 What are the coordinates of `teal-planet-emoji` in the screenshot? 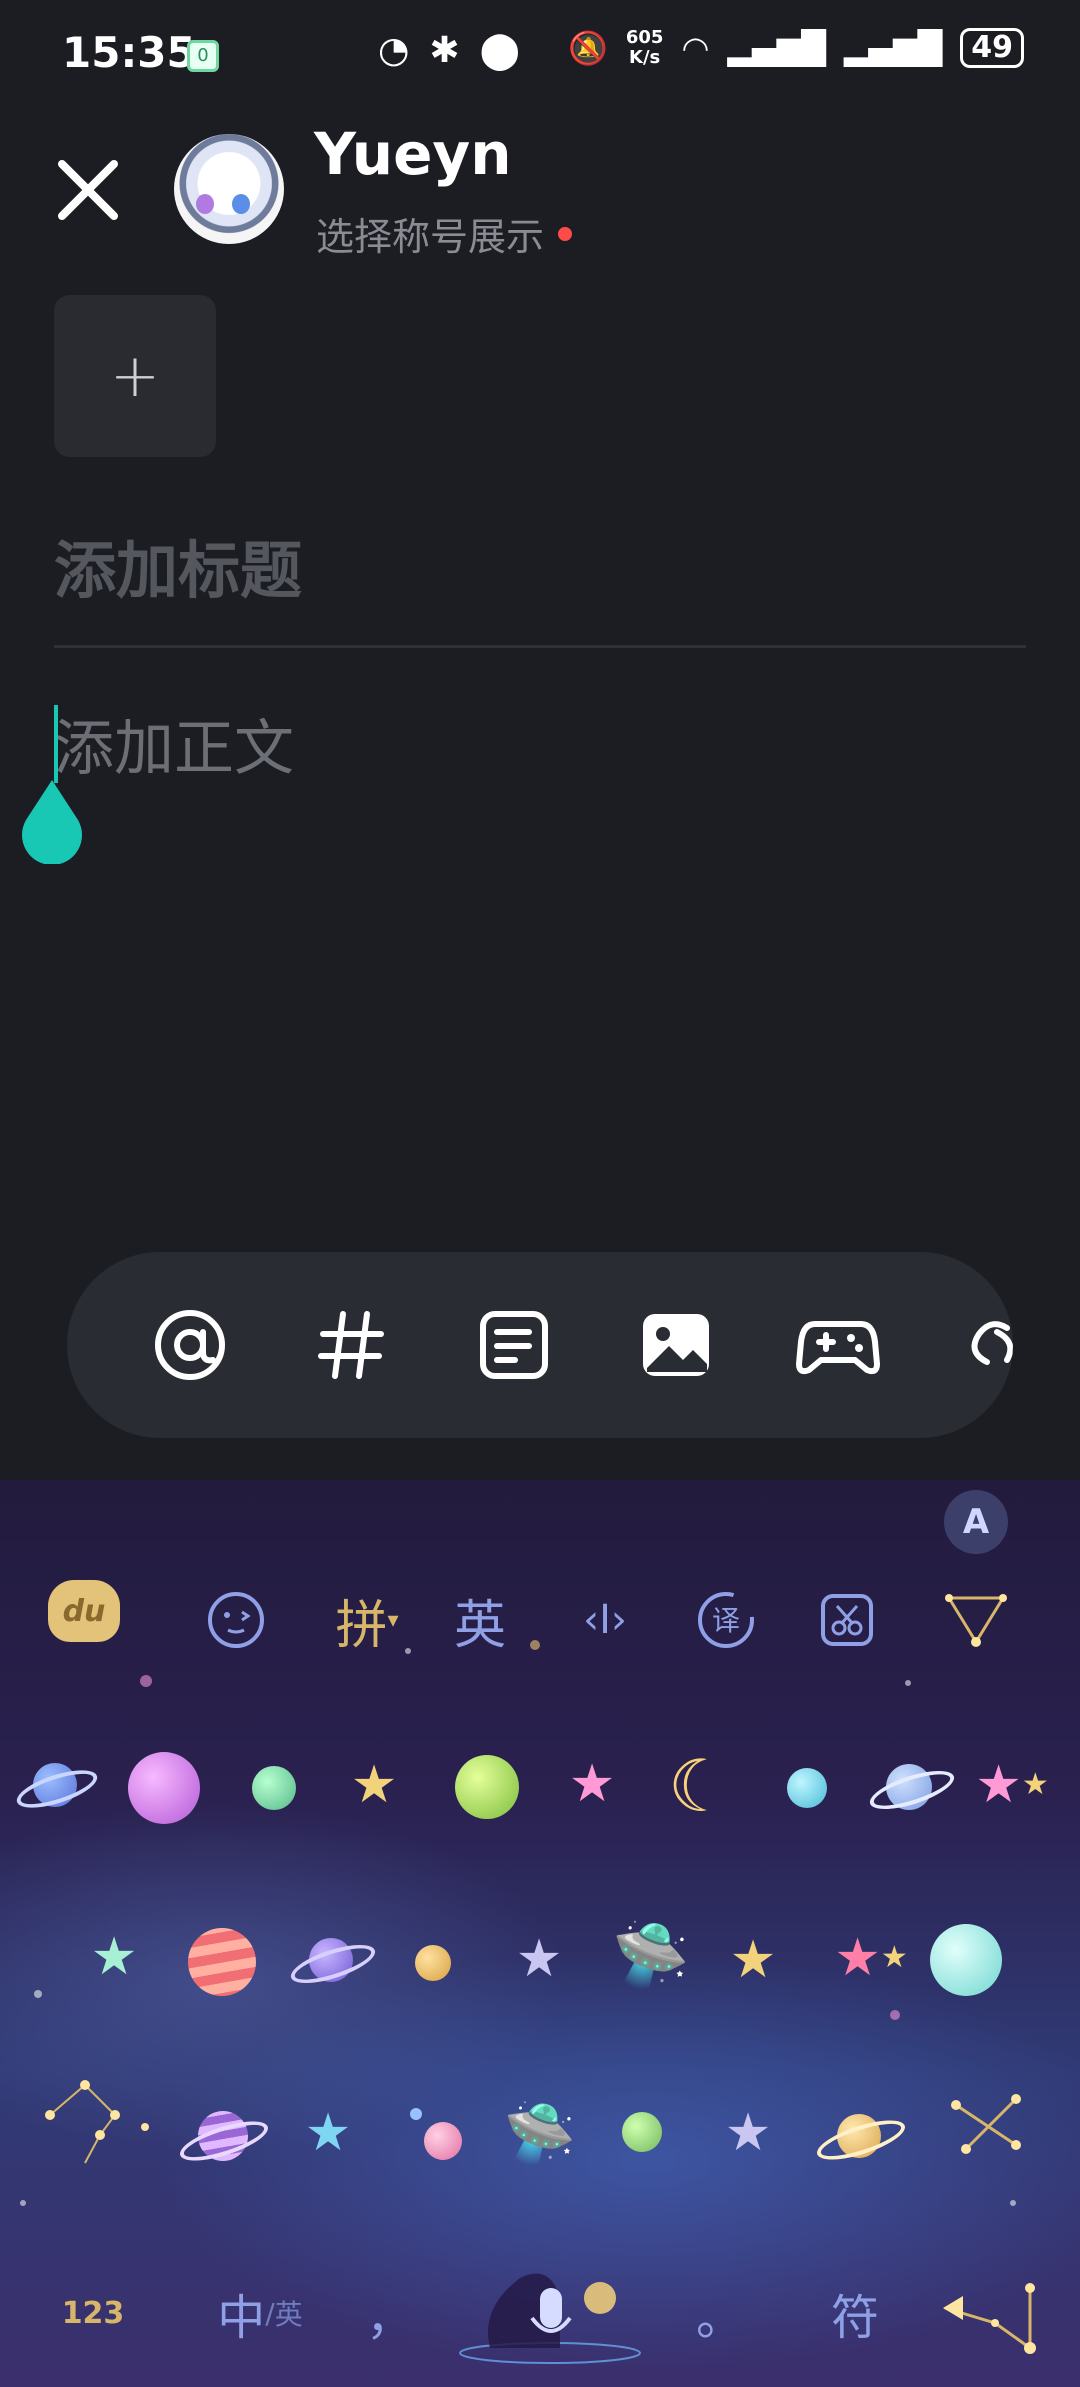 It's located at (966, 1960).